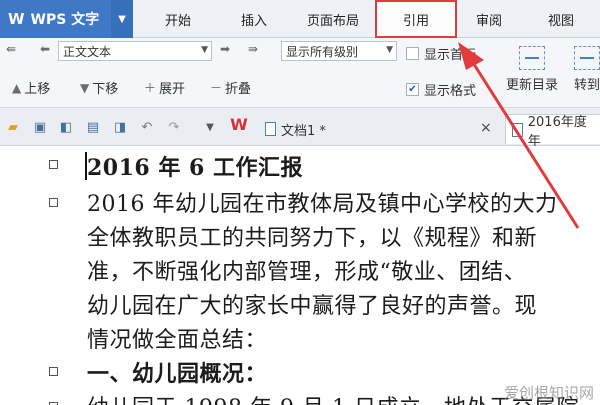 Image resolution: width=600 pixels, height=405 pixels. I want to click on show-first-line-label: 显示首行, so click(450, 55).